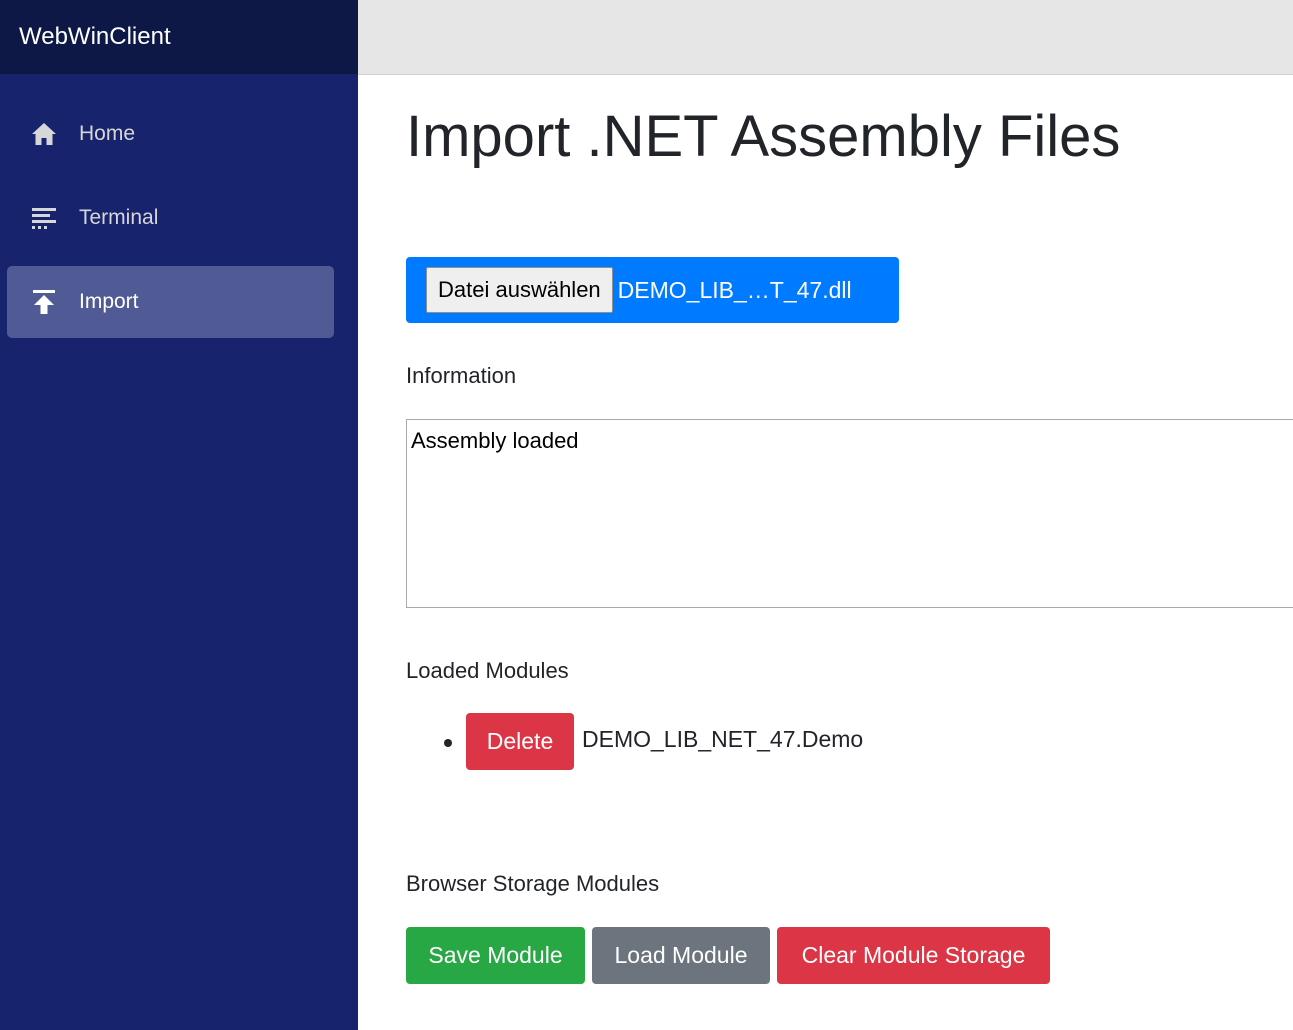 This screenshot has width=1293, height=1030. What do you see at coordinates (849, 513) in the screenshot?
I see `information-textarea: Assembly loaded` at bounding box center [849, 513].